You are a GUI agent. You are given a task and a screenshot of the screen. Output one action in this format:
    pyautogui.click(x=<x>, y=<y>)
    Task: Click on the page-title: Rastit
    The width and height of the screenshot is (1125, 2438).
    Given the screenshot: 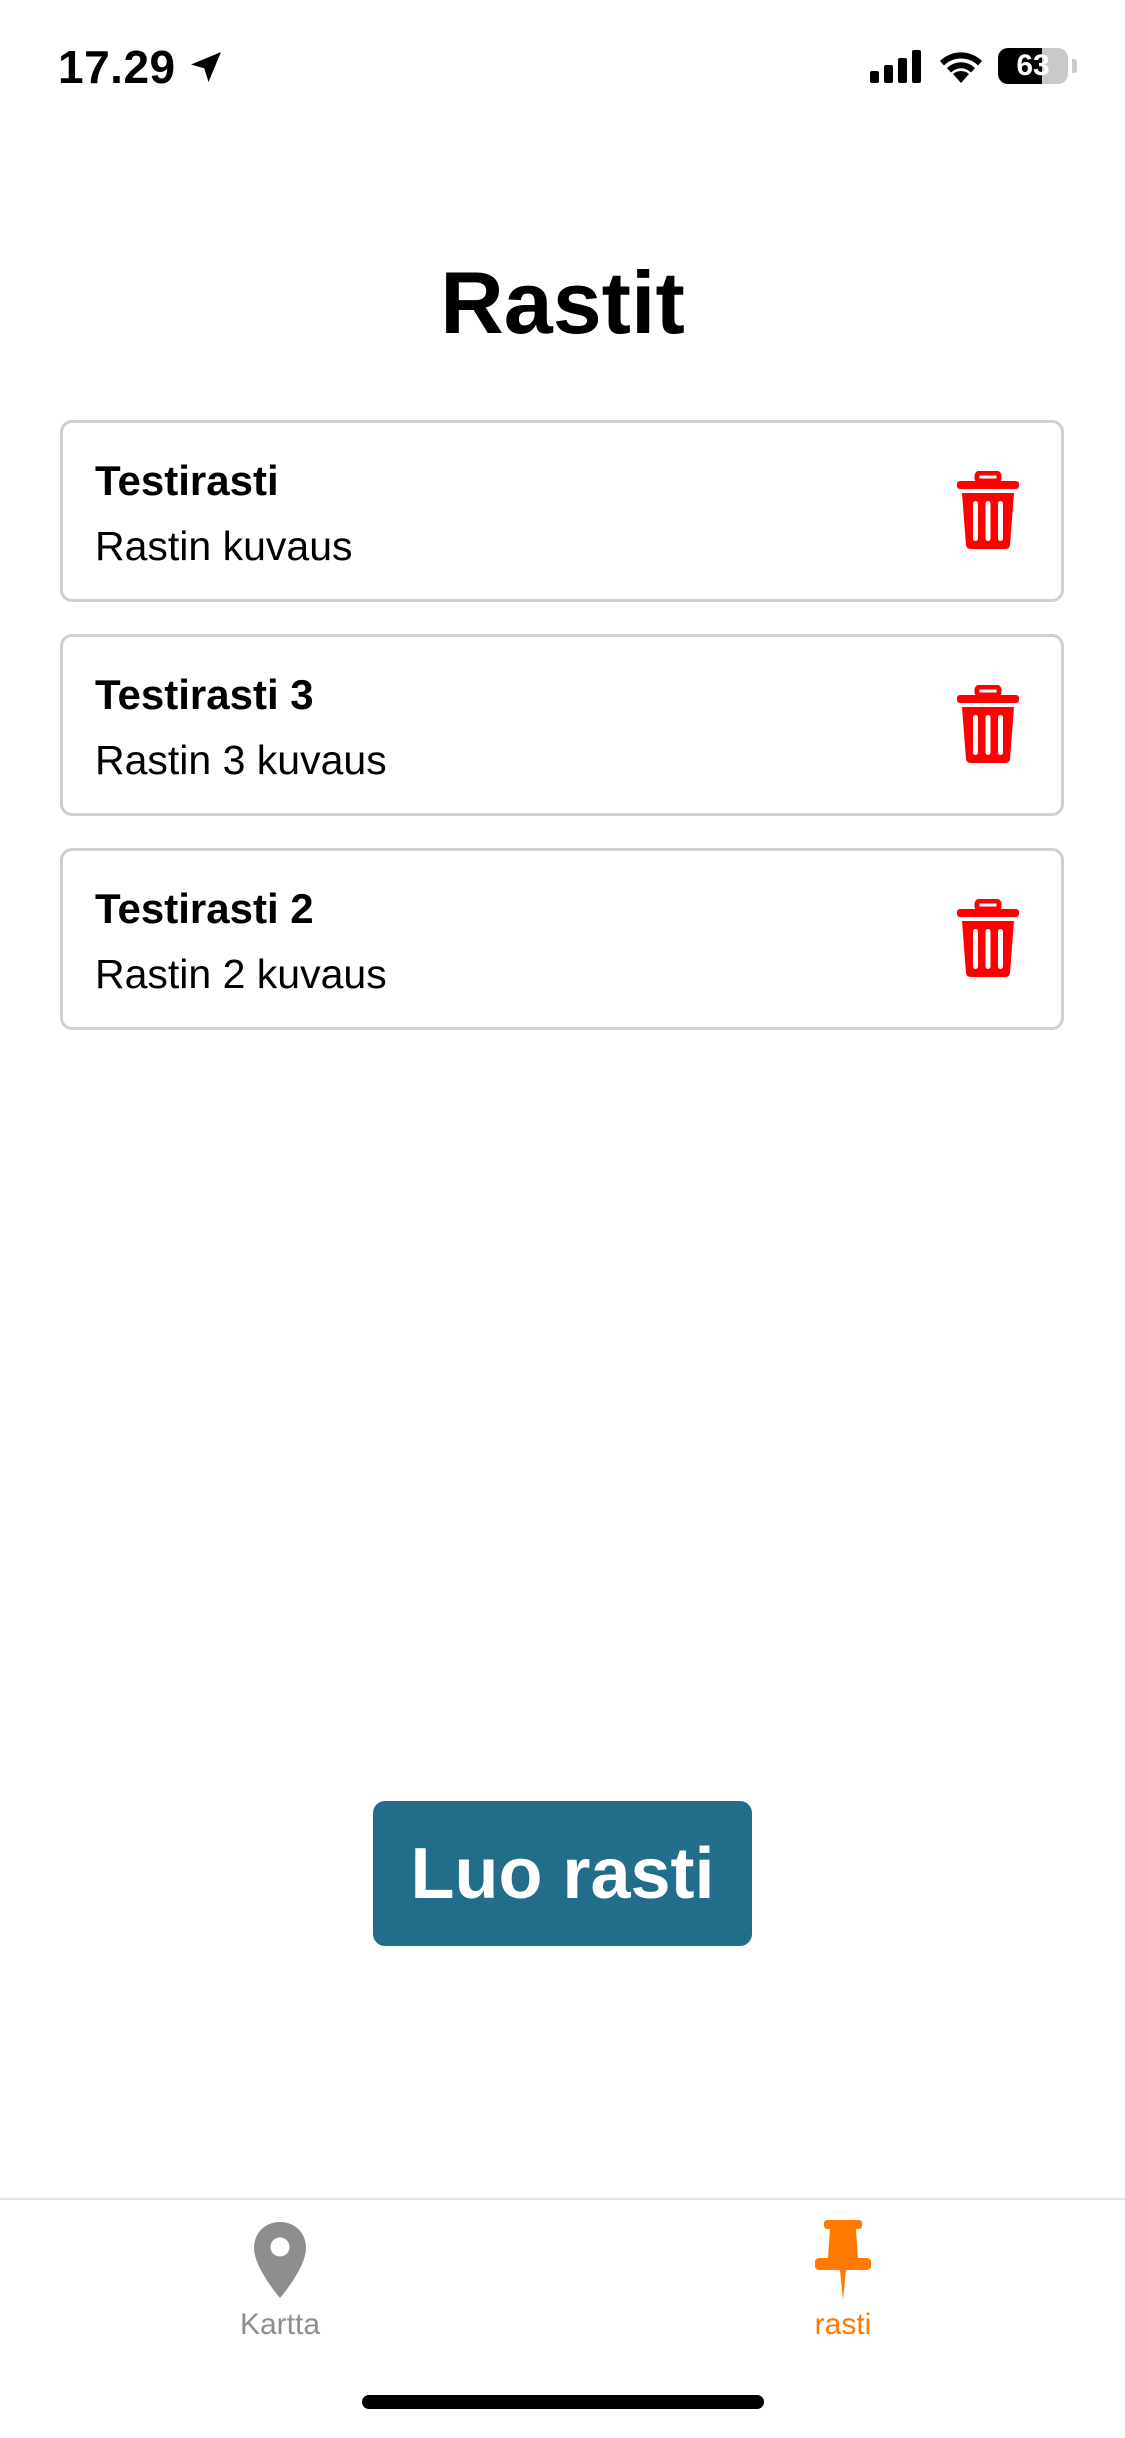 What is the action you would take?
    pyautogui.click(x=562, y=302)
    